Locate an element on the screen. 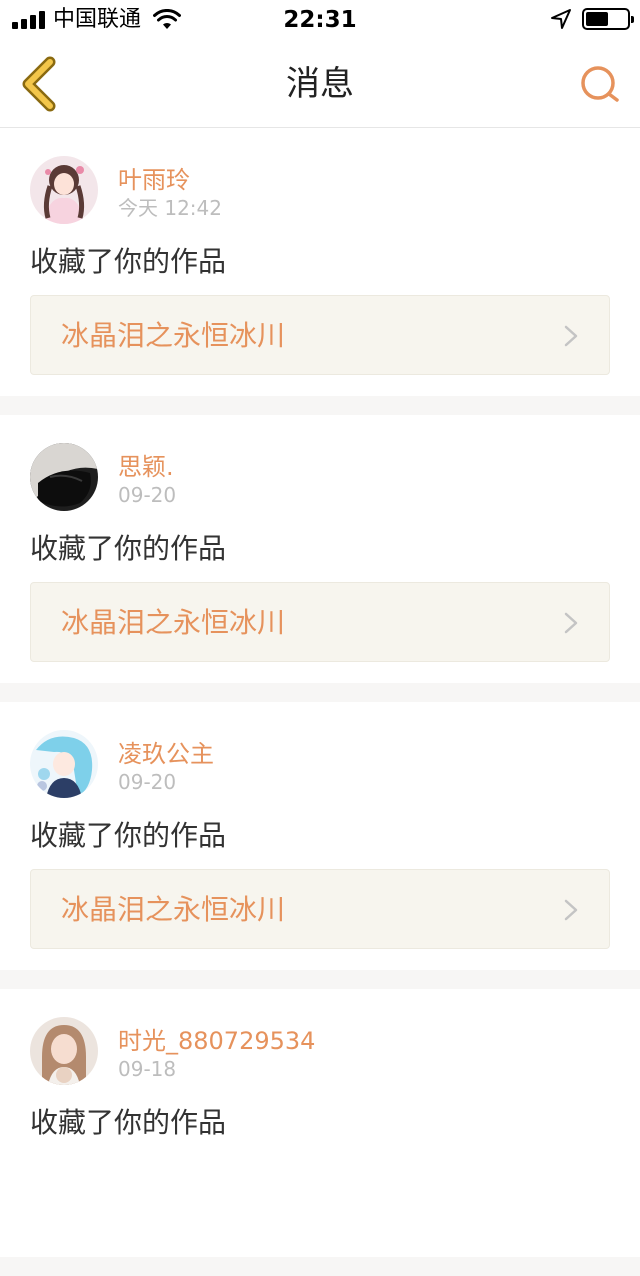  status-clock: 22:31 is located at coordinates (320, 20).